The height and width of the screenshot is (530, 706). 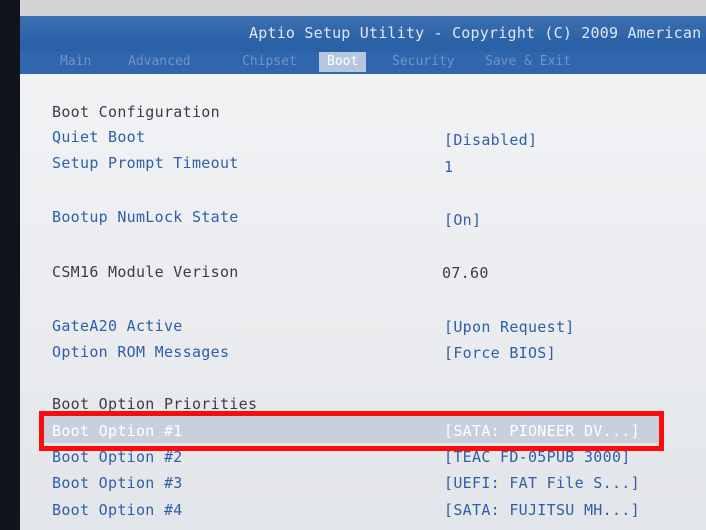 I want to click on tab-security: Security, so click(x=423, y=63).